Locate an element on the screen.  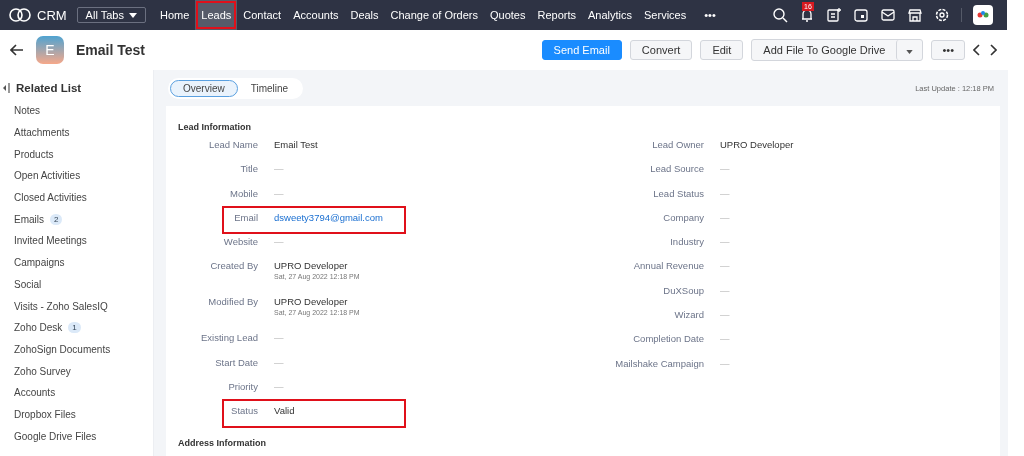
field-label: Company is located at coordinates (683, 217).